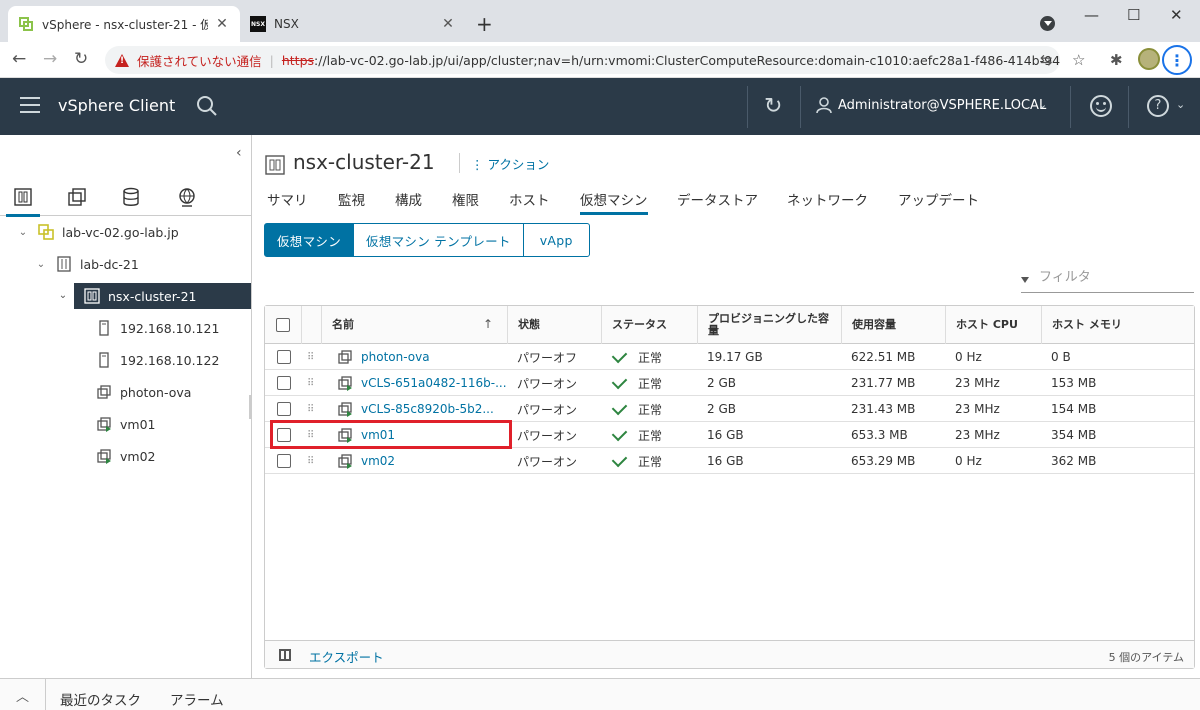 The image size is (1200, 710). Describe the element at coordinates (1091, 15) in the screenshot. I see `minimize-icon: —` at that location.